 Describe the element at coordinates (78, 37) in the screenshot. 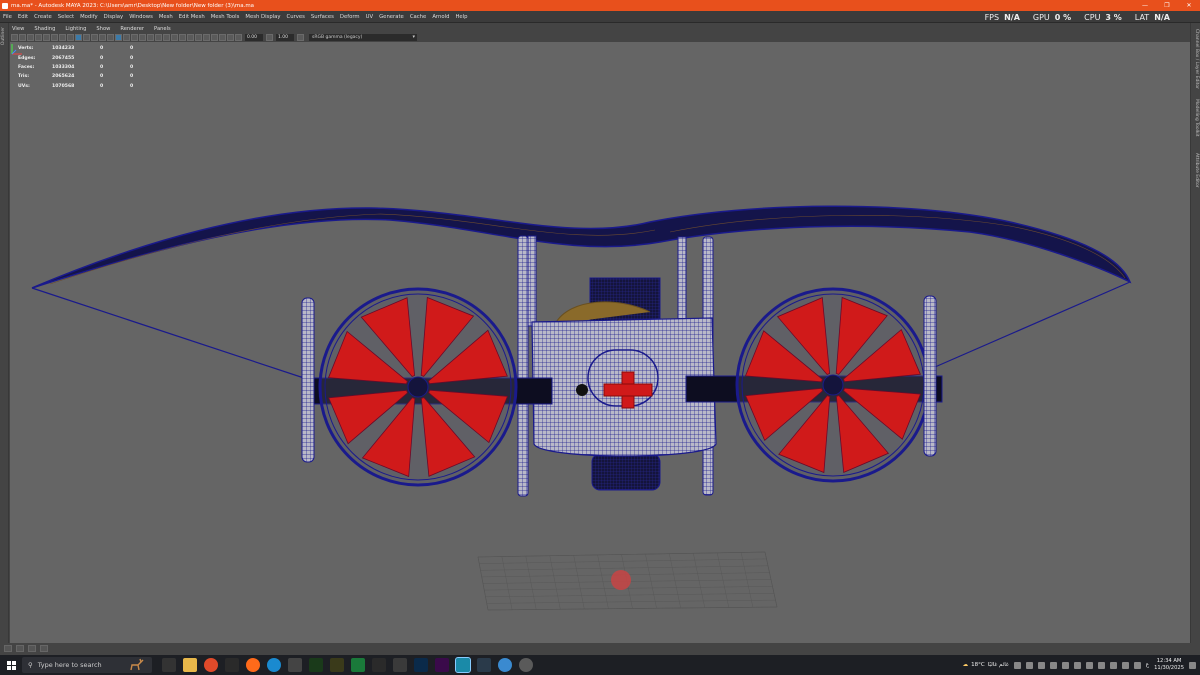

I see `resolution-gate-icon` at that location.